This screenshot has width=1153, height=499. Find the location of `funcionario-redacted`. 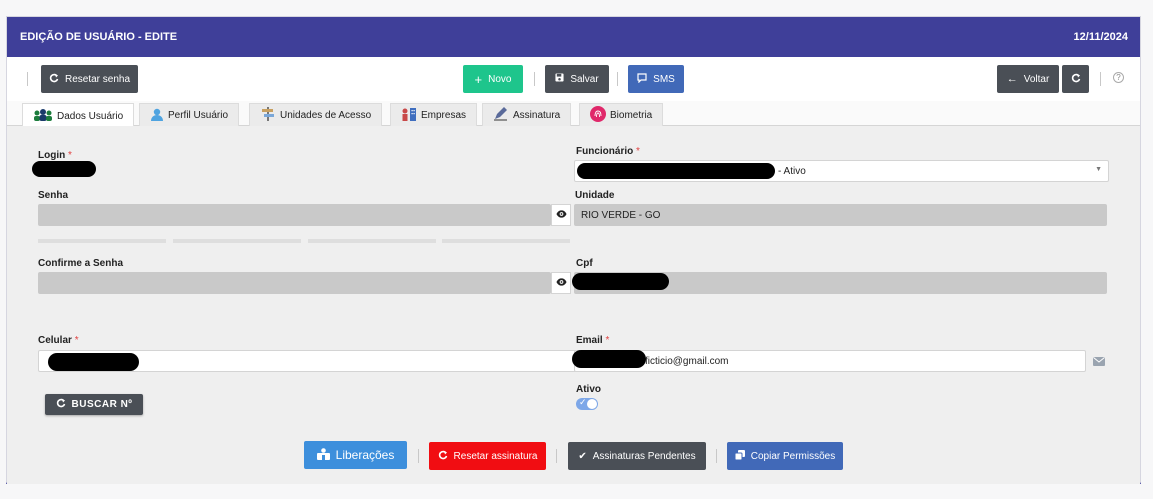

funcionario-redacted is located at coordinates (676, 171).